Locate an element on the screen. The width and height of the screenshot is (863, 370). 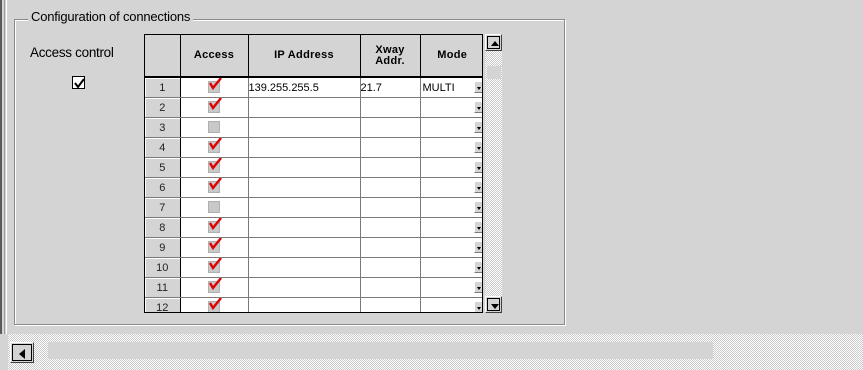
ip-address-cell: 139.255.255.5 is located at coordinates (304, 87).